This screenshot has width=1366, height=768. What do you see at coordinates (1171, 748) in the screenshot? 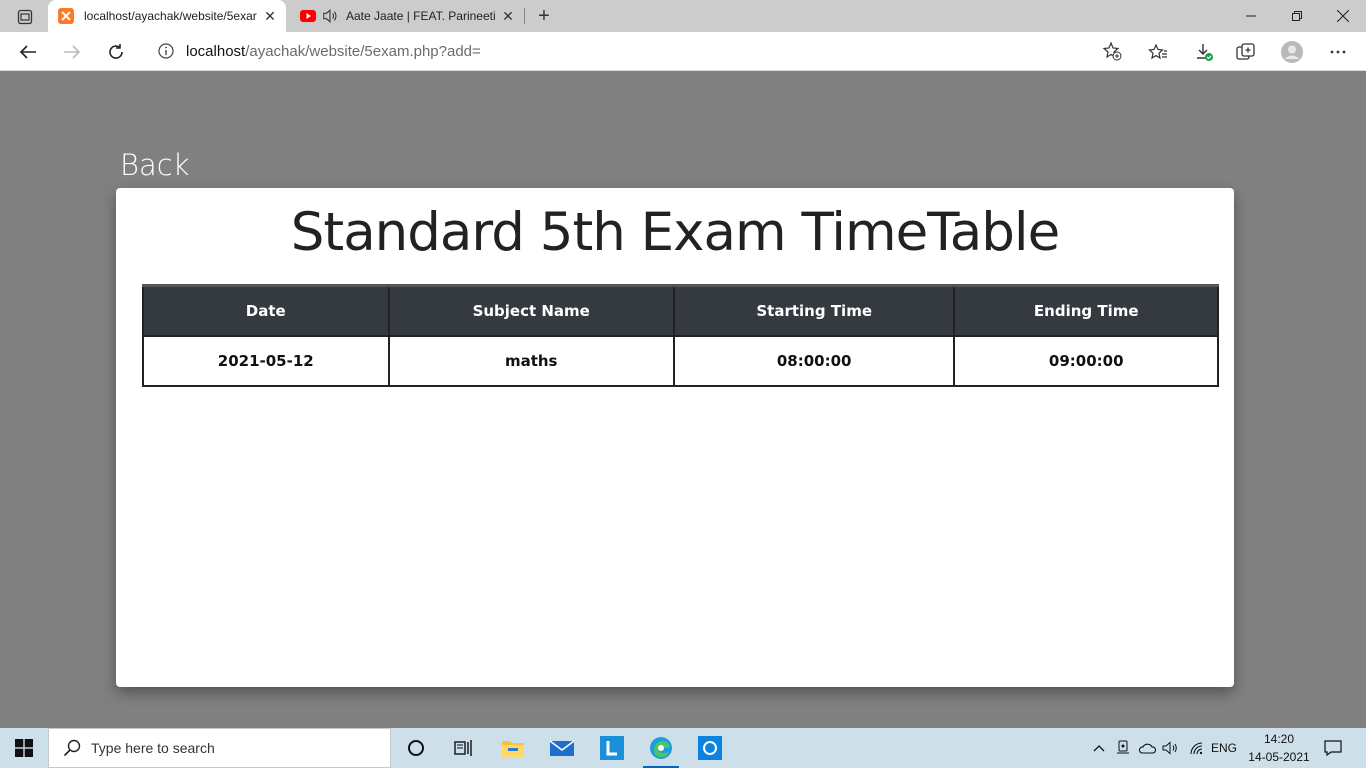
I see `volume-icon` at bounding box center [1171, 748].